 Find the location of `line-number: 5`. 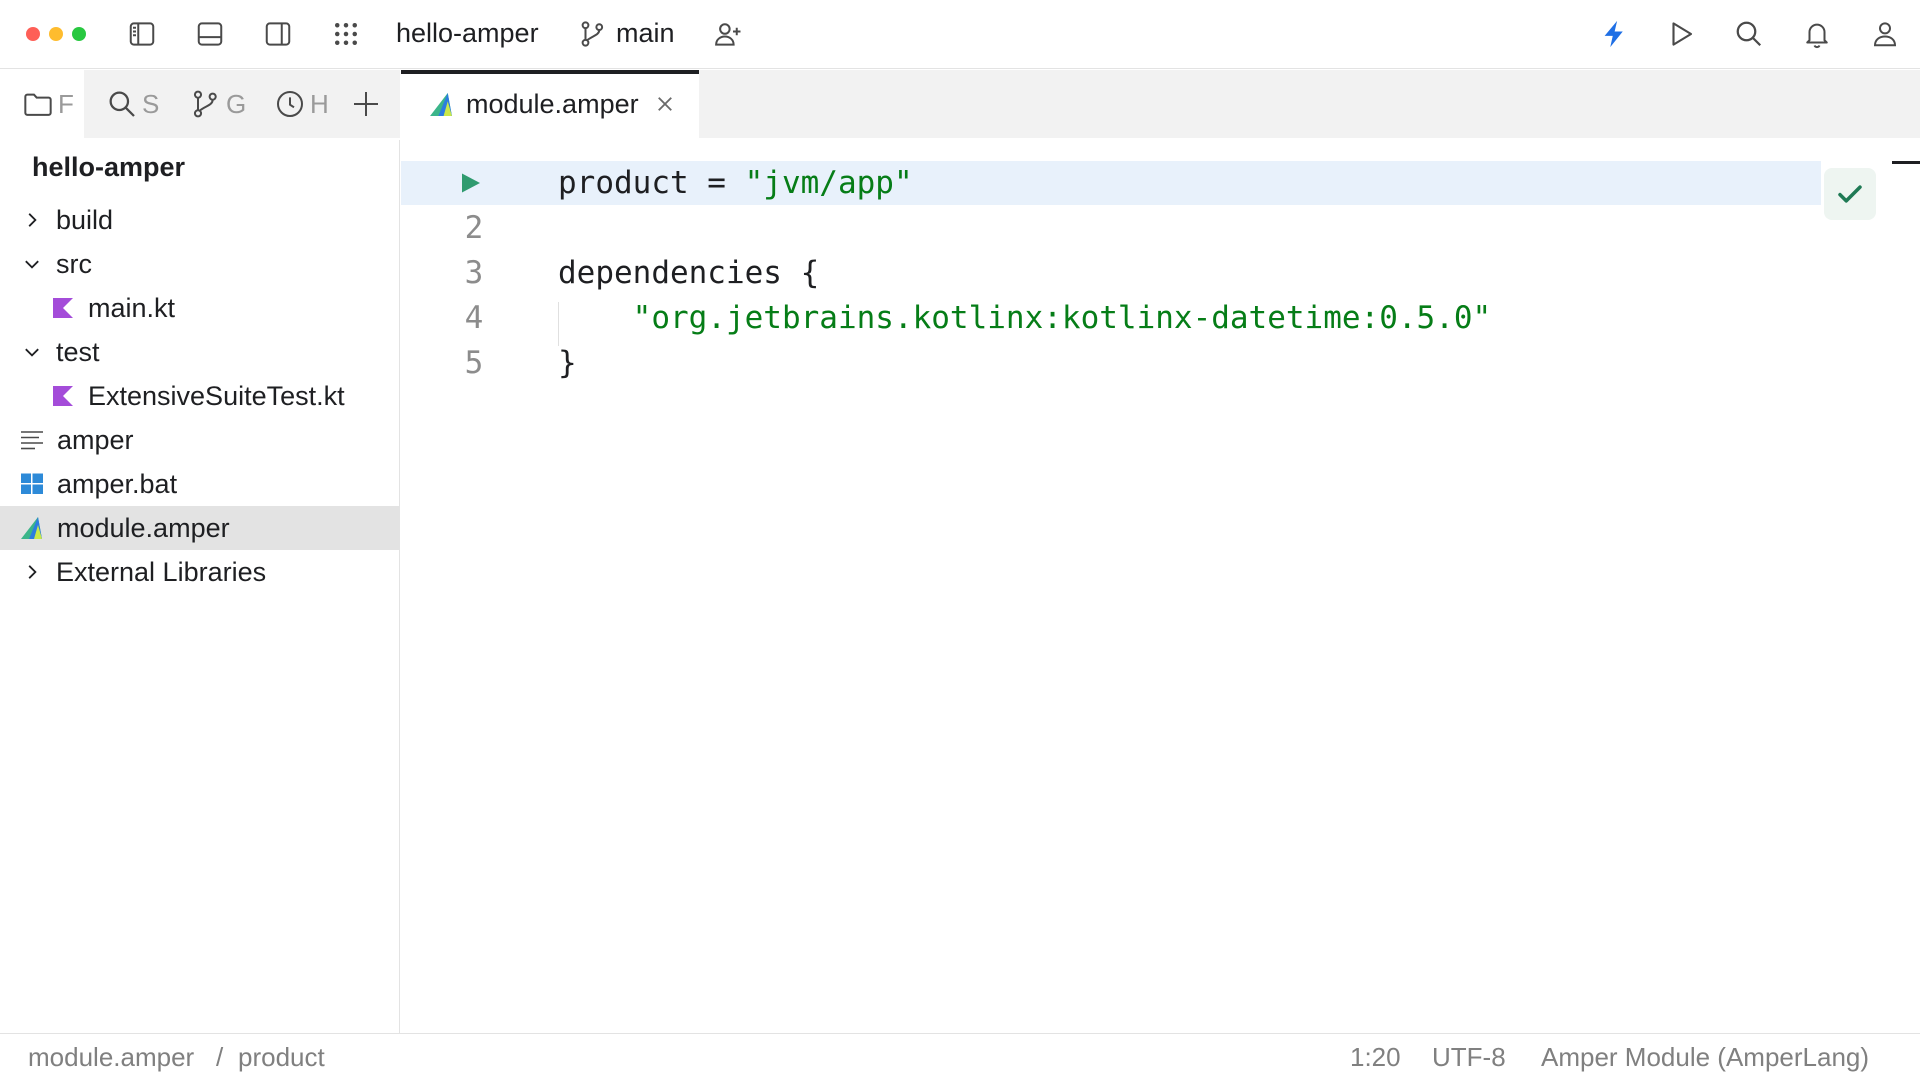

line-number: 5 is located at coordinates (474, 363).